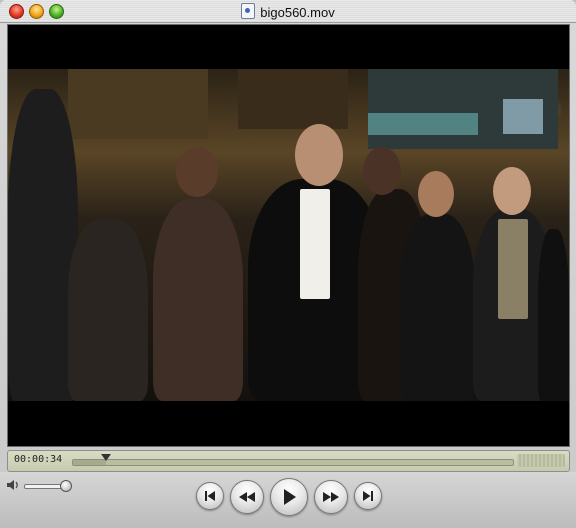 This screenshot has height=528, width=576. What do you see at coordinates (437, 307) in the screenshot?
I see `man-blazer` at bounding box center [437, 307].